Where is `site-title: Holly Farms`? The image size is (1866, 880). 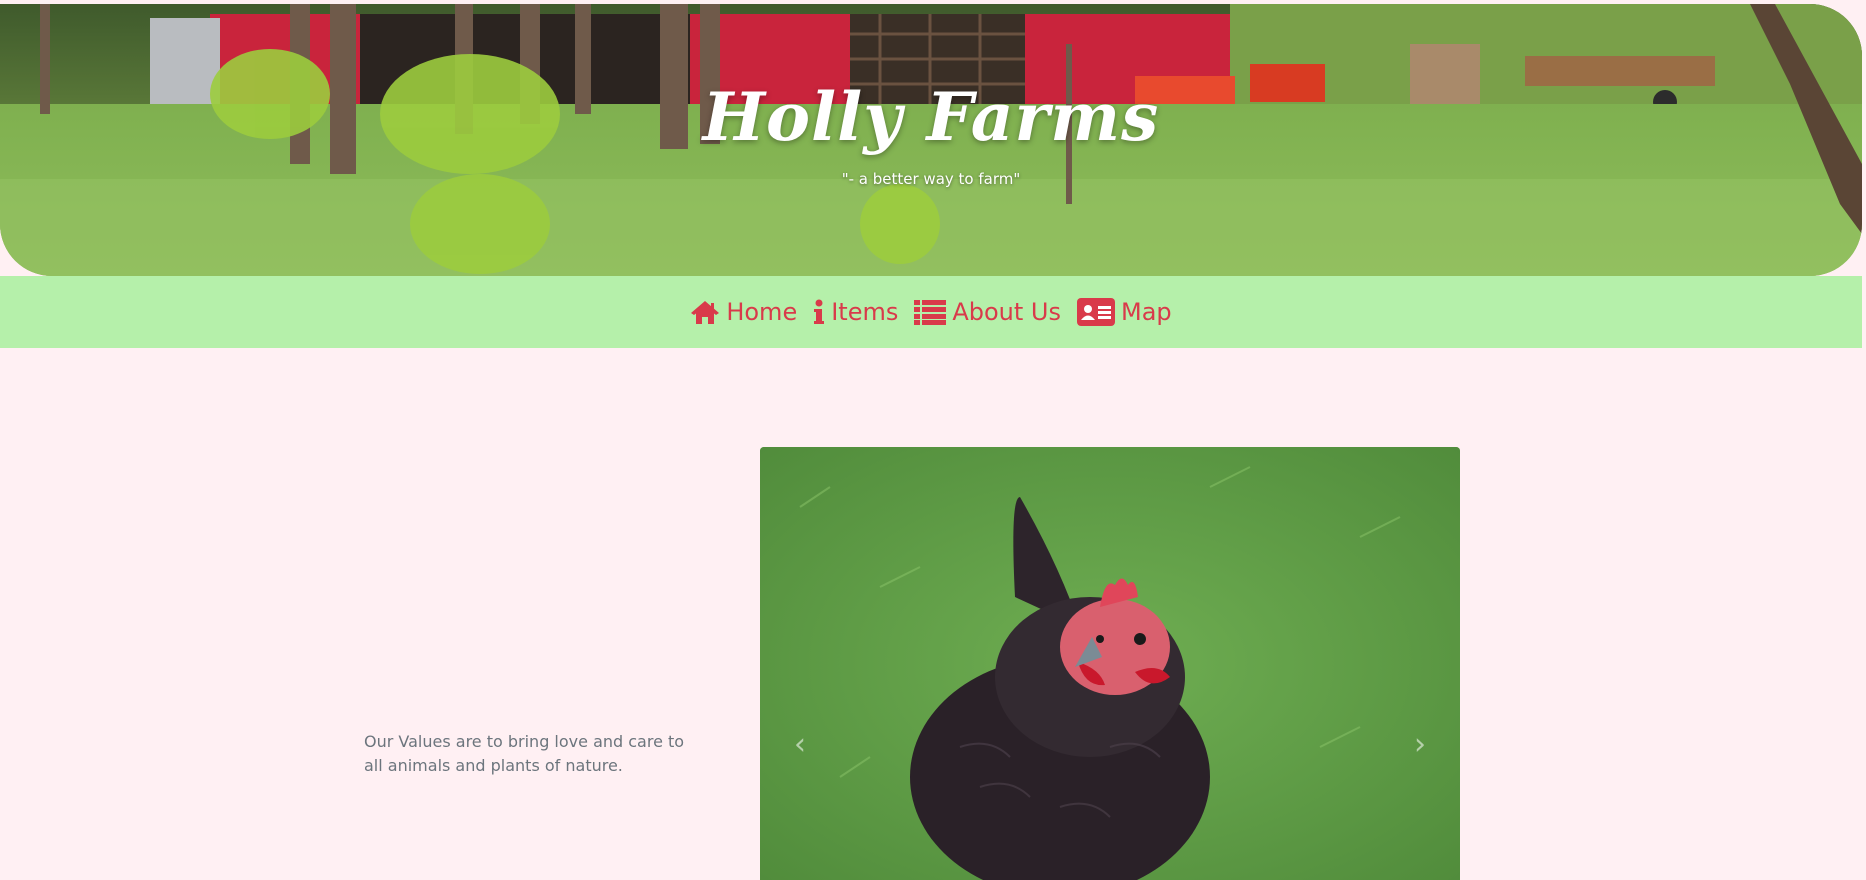
site-title: Holly Farms is located at coordinates (931, 117).